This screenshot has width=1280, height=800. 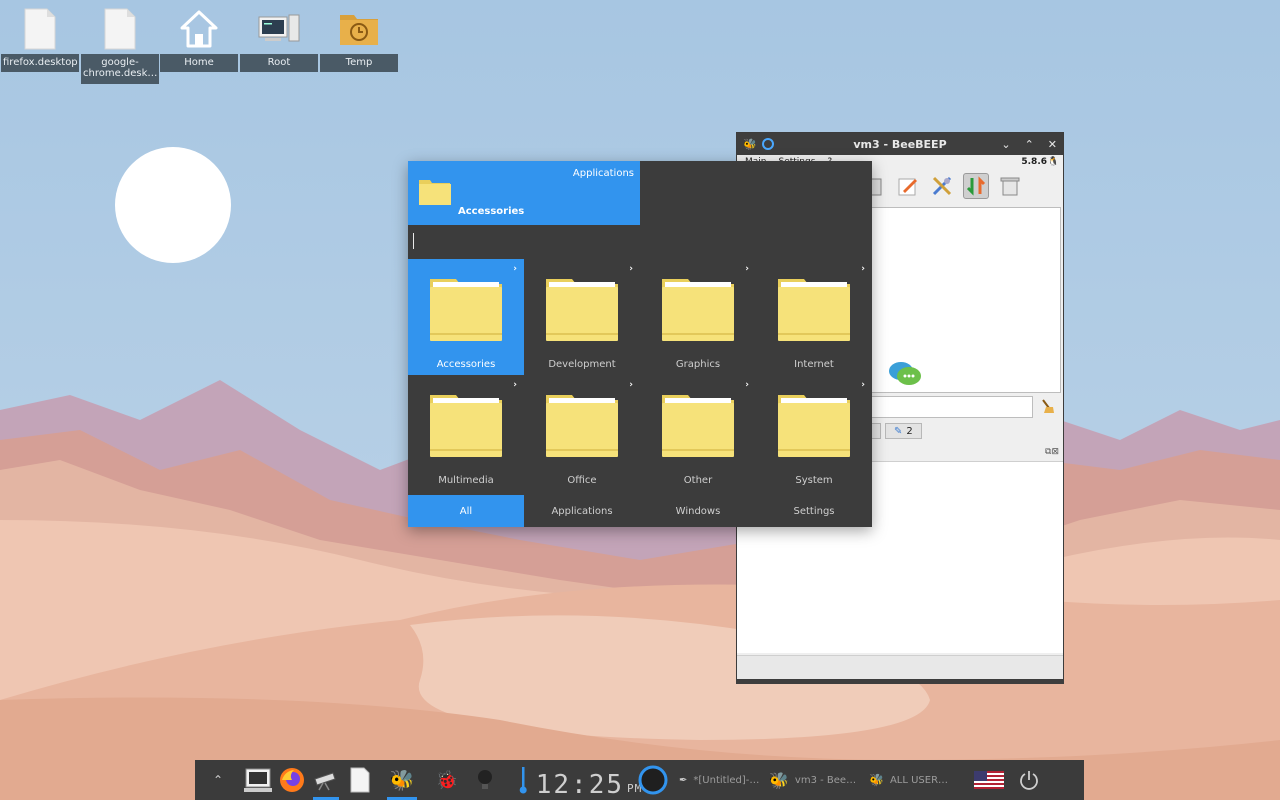 I want to click on desktop-icon-temp: Temp, so click(x=359, y=38).